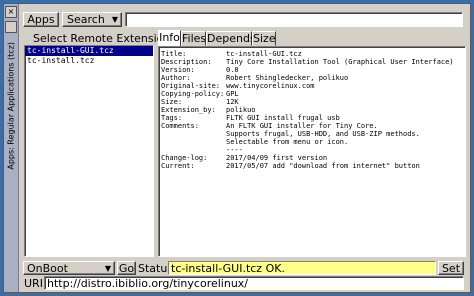 This screenshot has width=474, height=296. I want to click on info-row: ----, so click(312, 150).